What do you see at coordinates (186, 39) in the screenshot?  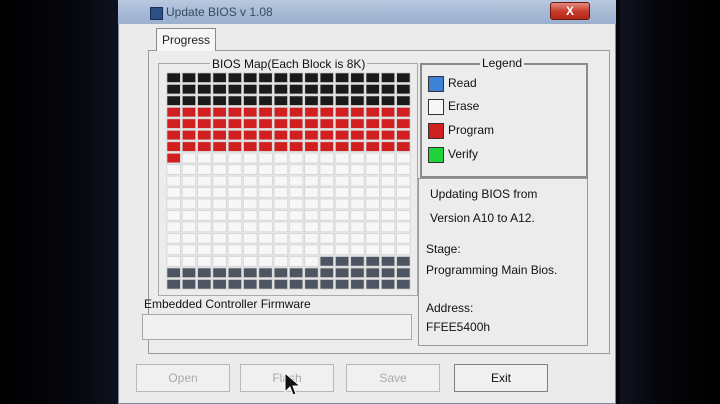 I see `tab-progress: Progress` at bounding box center [186, 39].